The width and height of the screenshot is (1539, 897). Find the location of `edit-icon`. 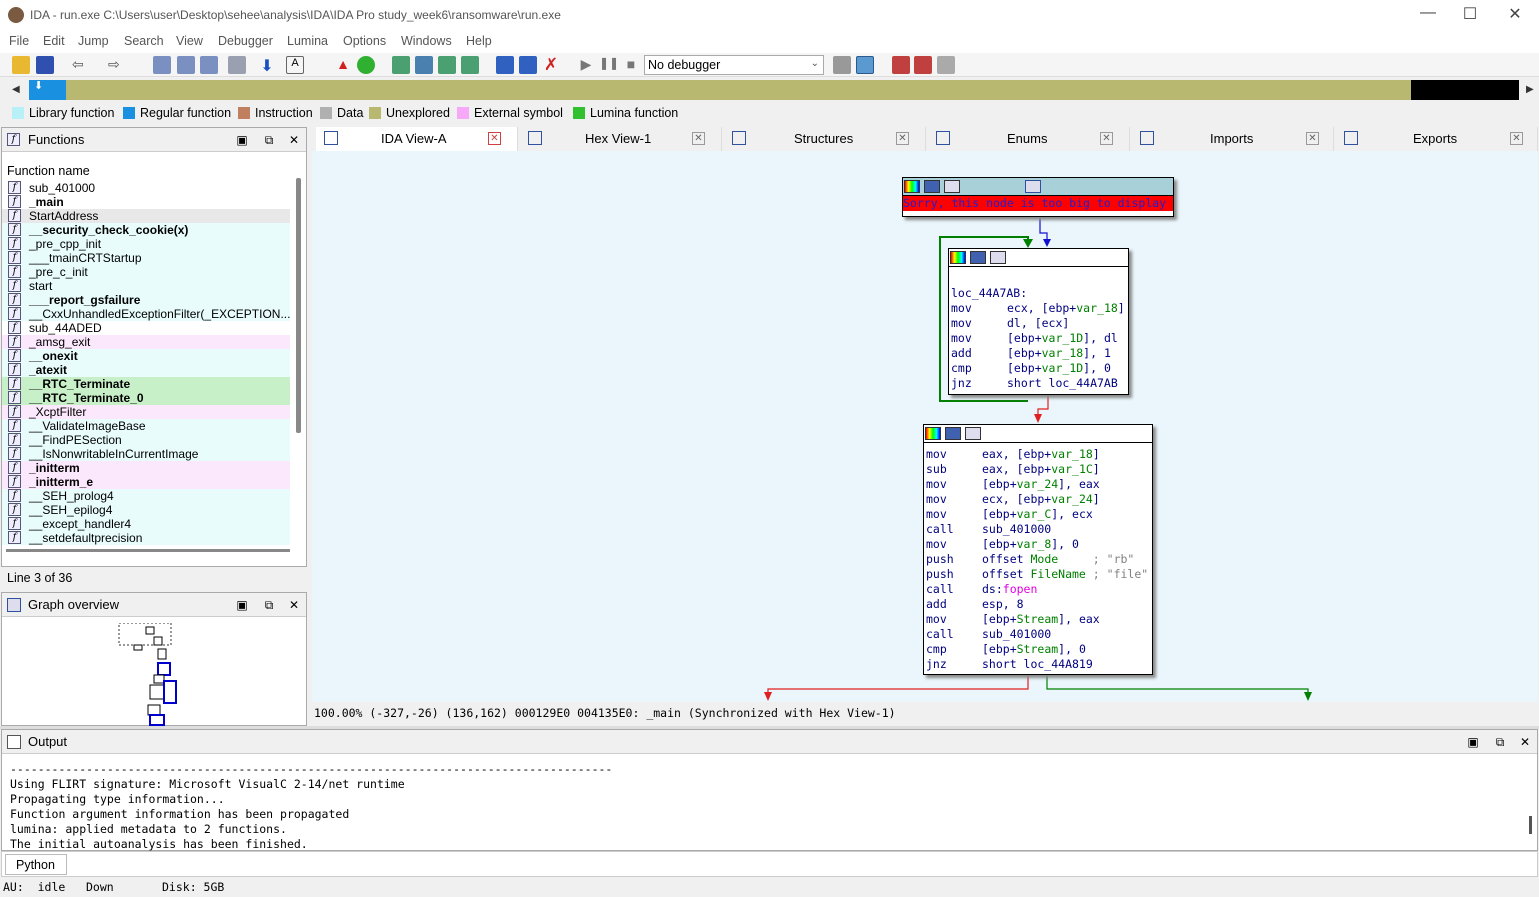

edit-icon is located at coordinates (528, 65).